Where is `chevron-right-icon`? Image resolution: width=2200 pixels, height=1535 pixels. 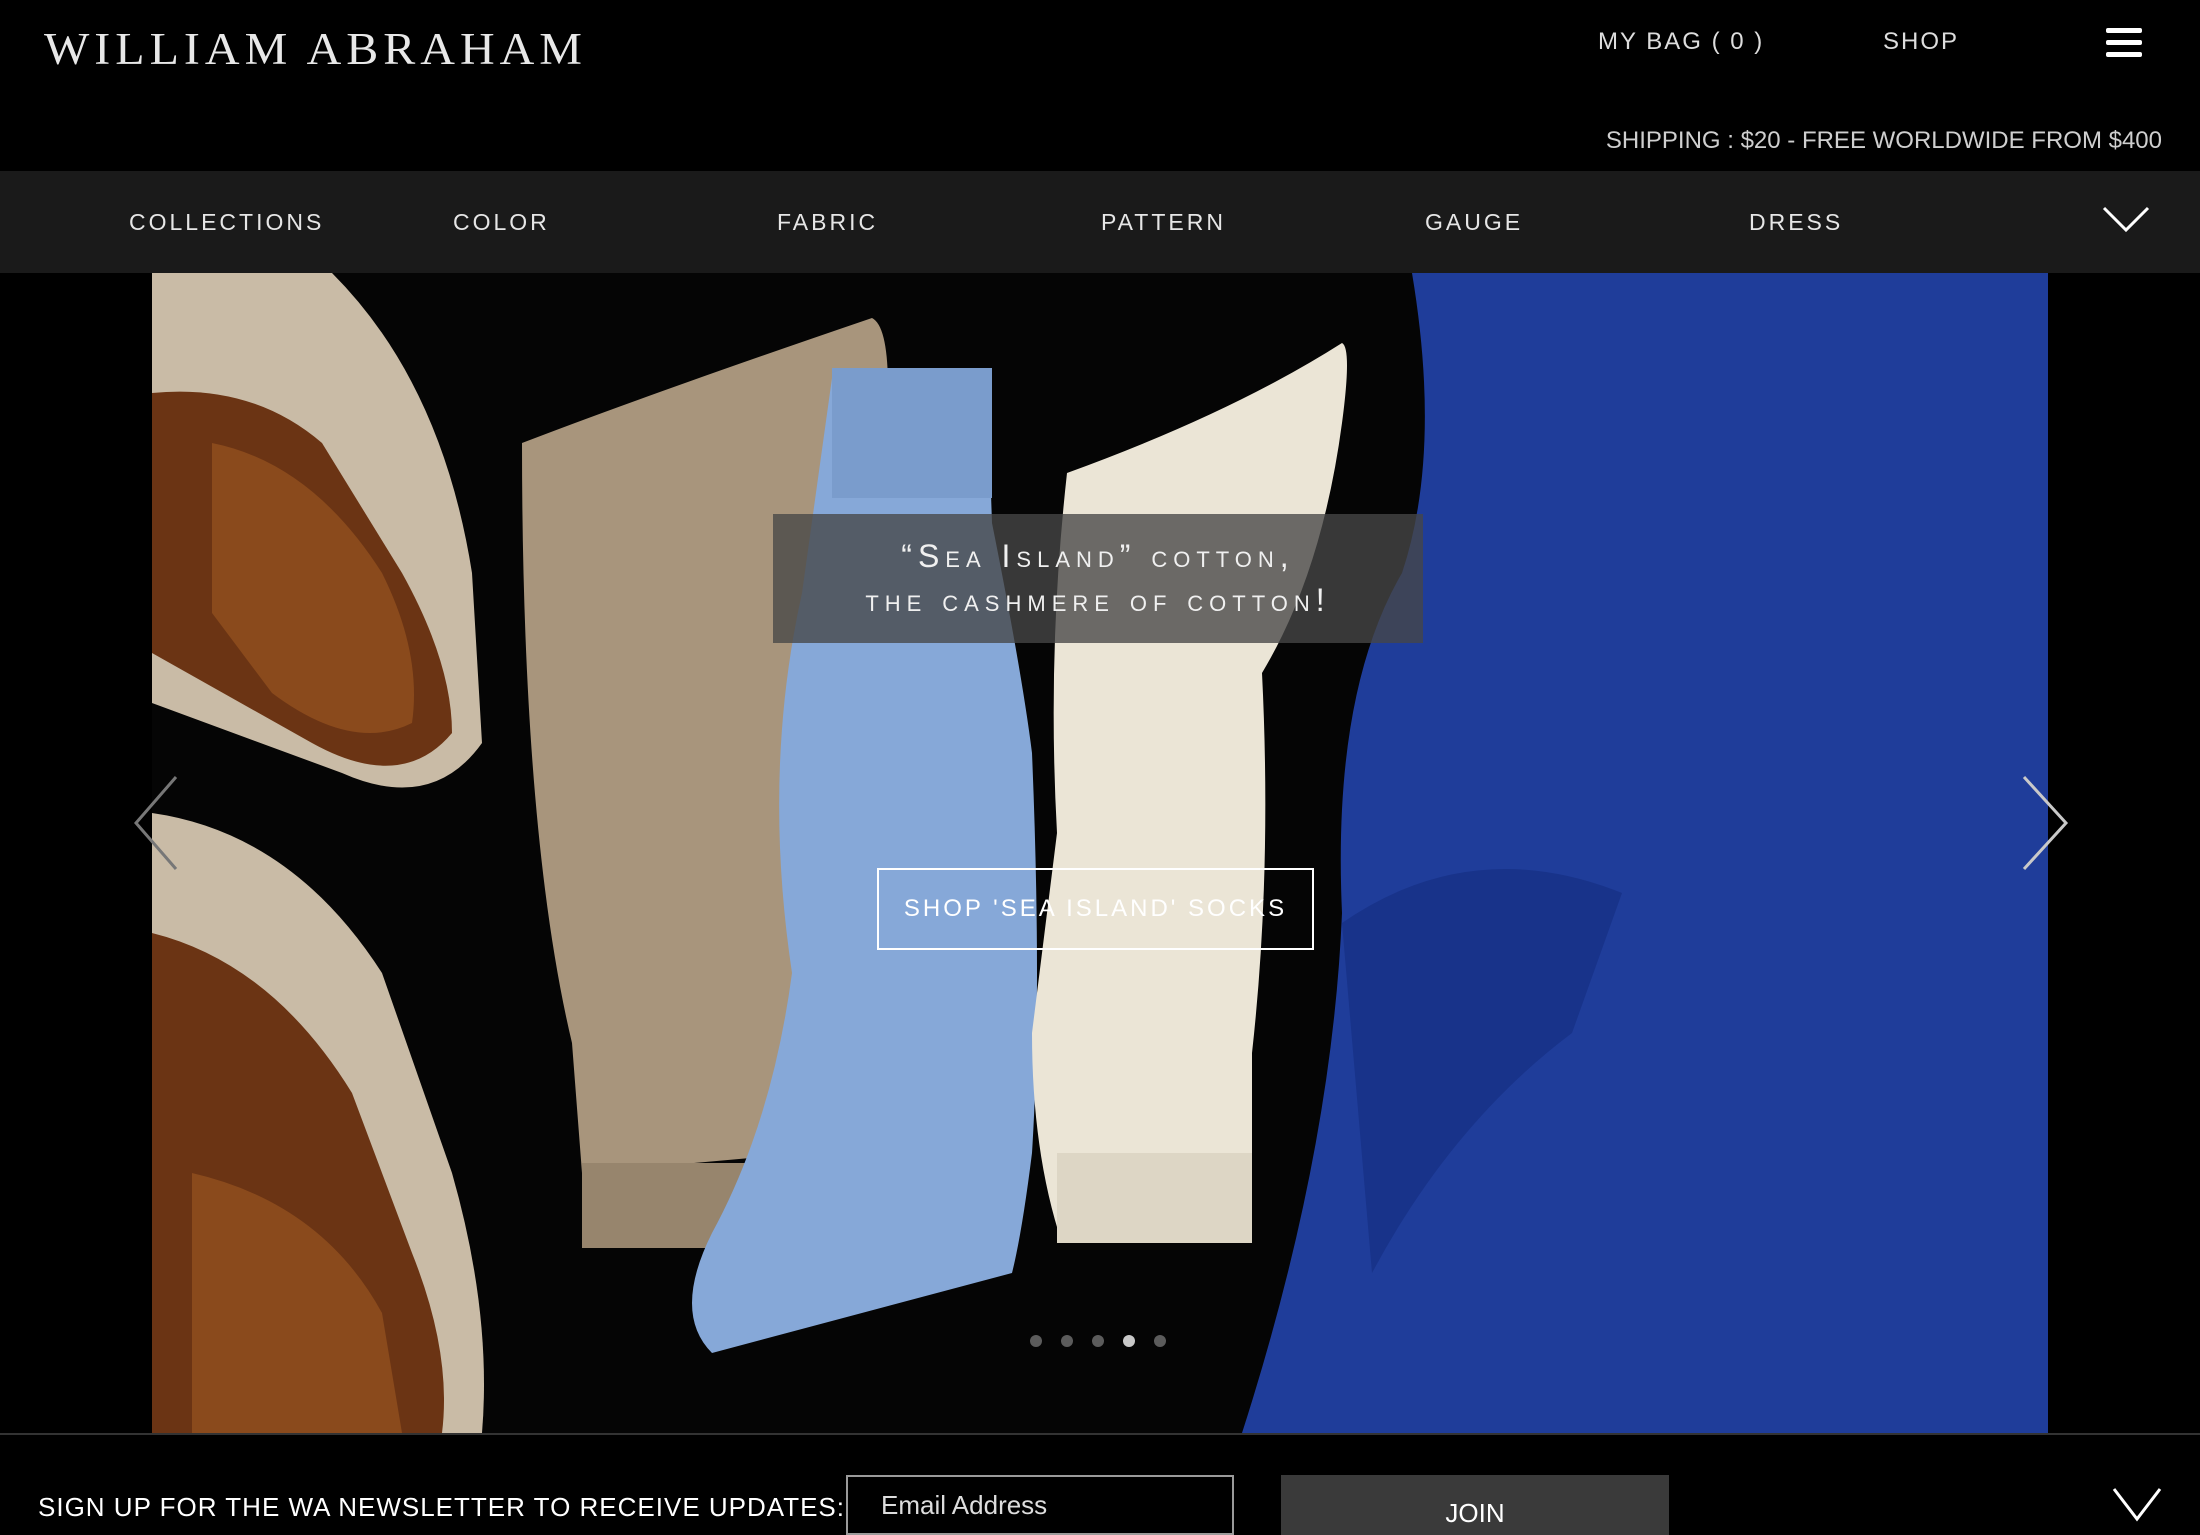 chevron-right-icon is located at coordinates (2044, 823).